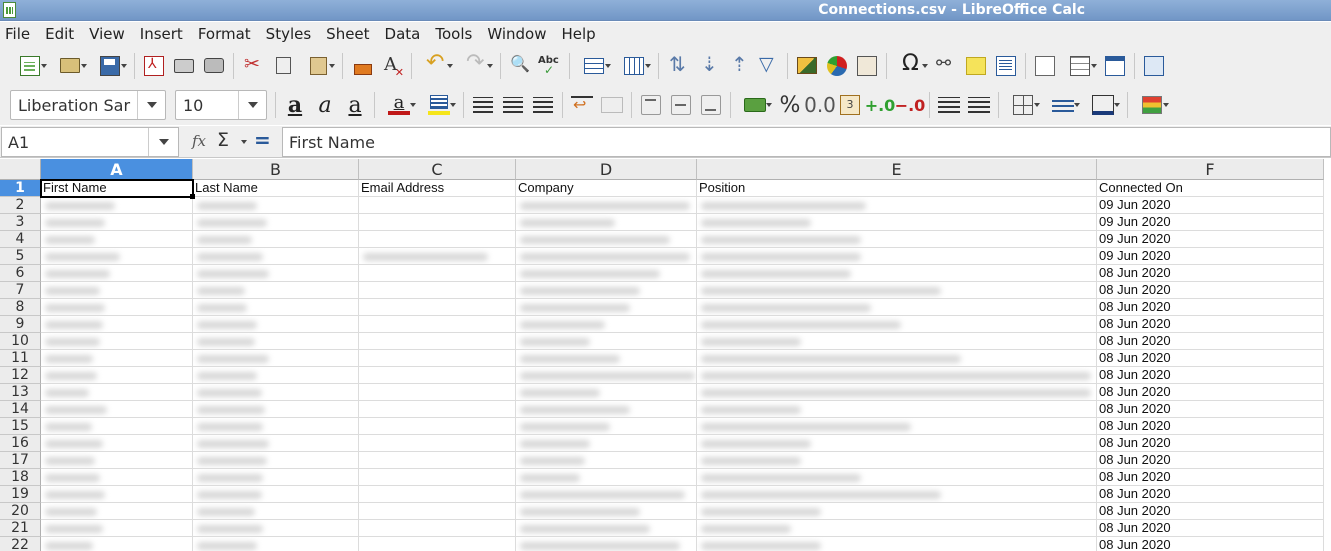 The image size is (1331, 551). What do you see at coordinates (897, 341) in the screenshot?
I see `cell-e10` at bounding box center [897, 341].